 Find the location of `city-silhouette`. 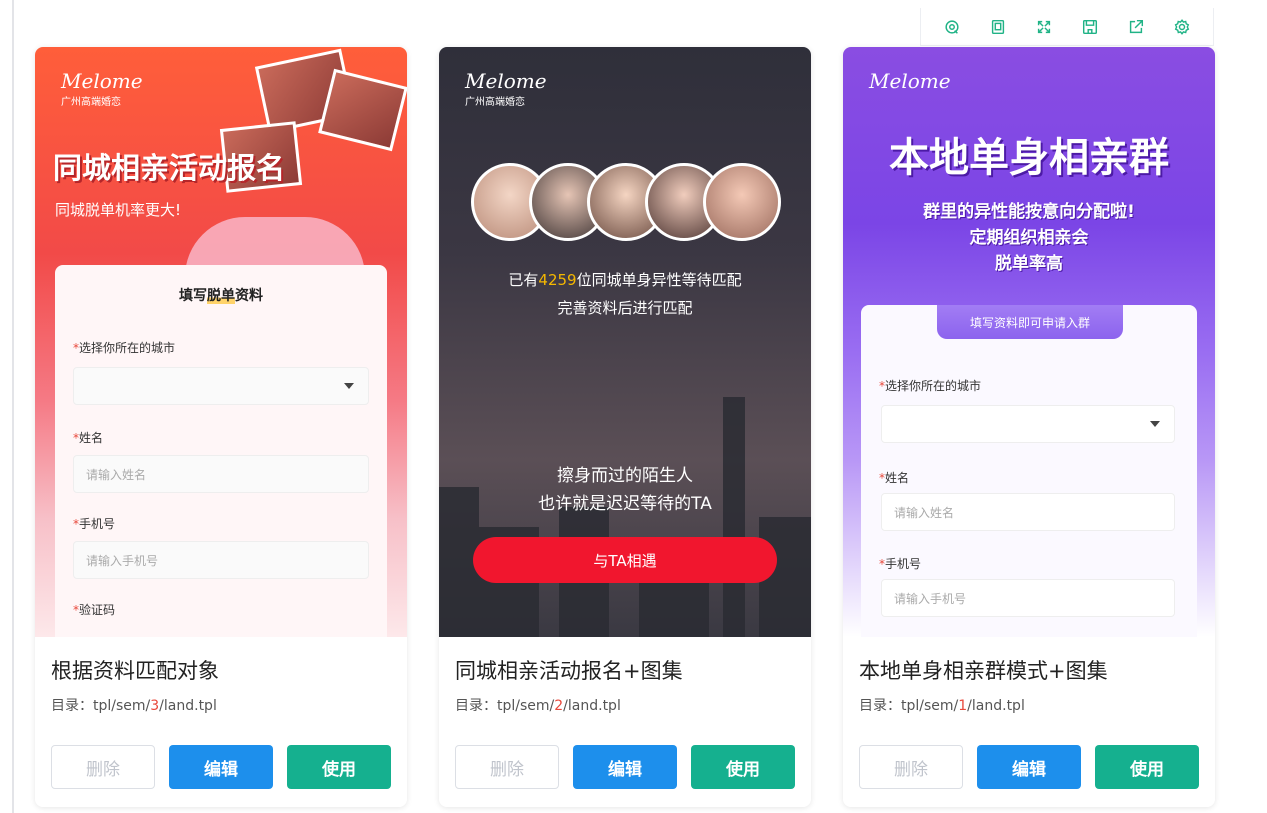

city-silhouette is located at coordinates (734, 517).